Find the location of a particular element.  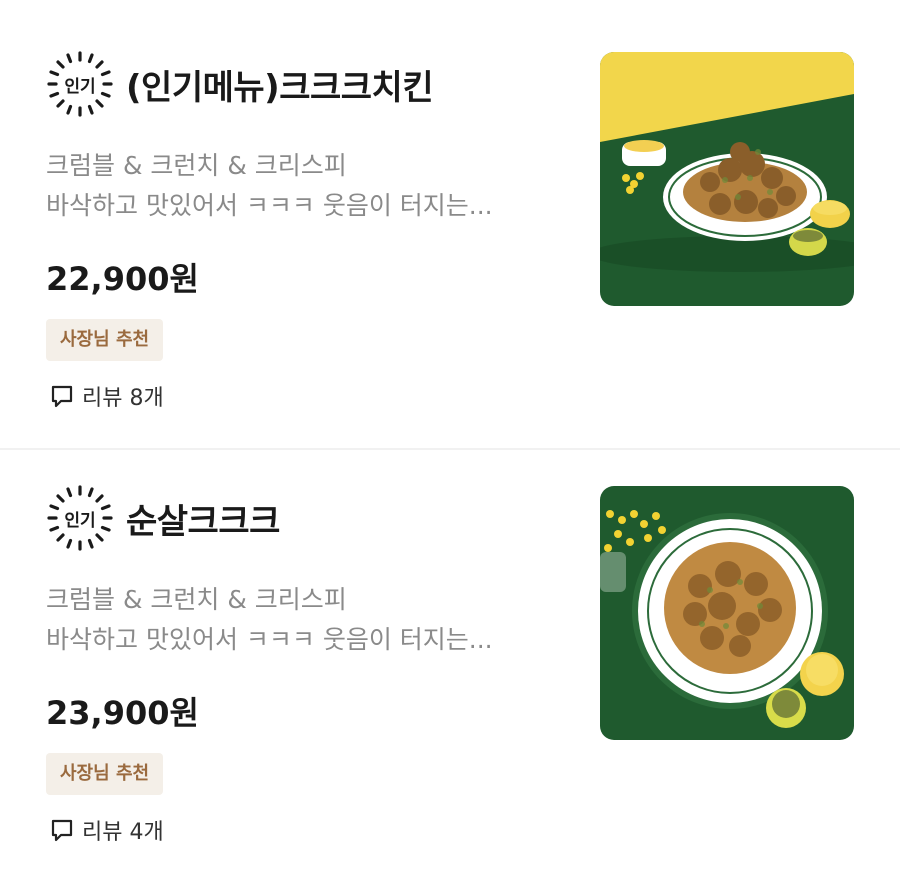

boneless-chicken-photo-image is located at coordinates (727, 613).